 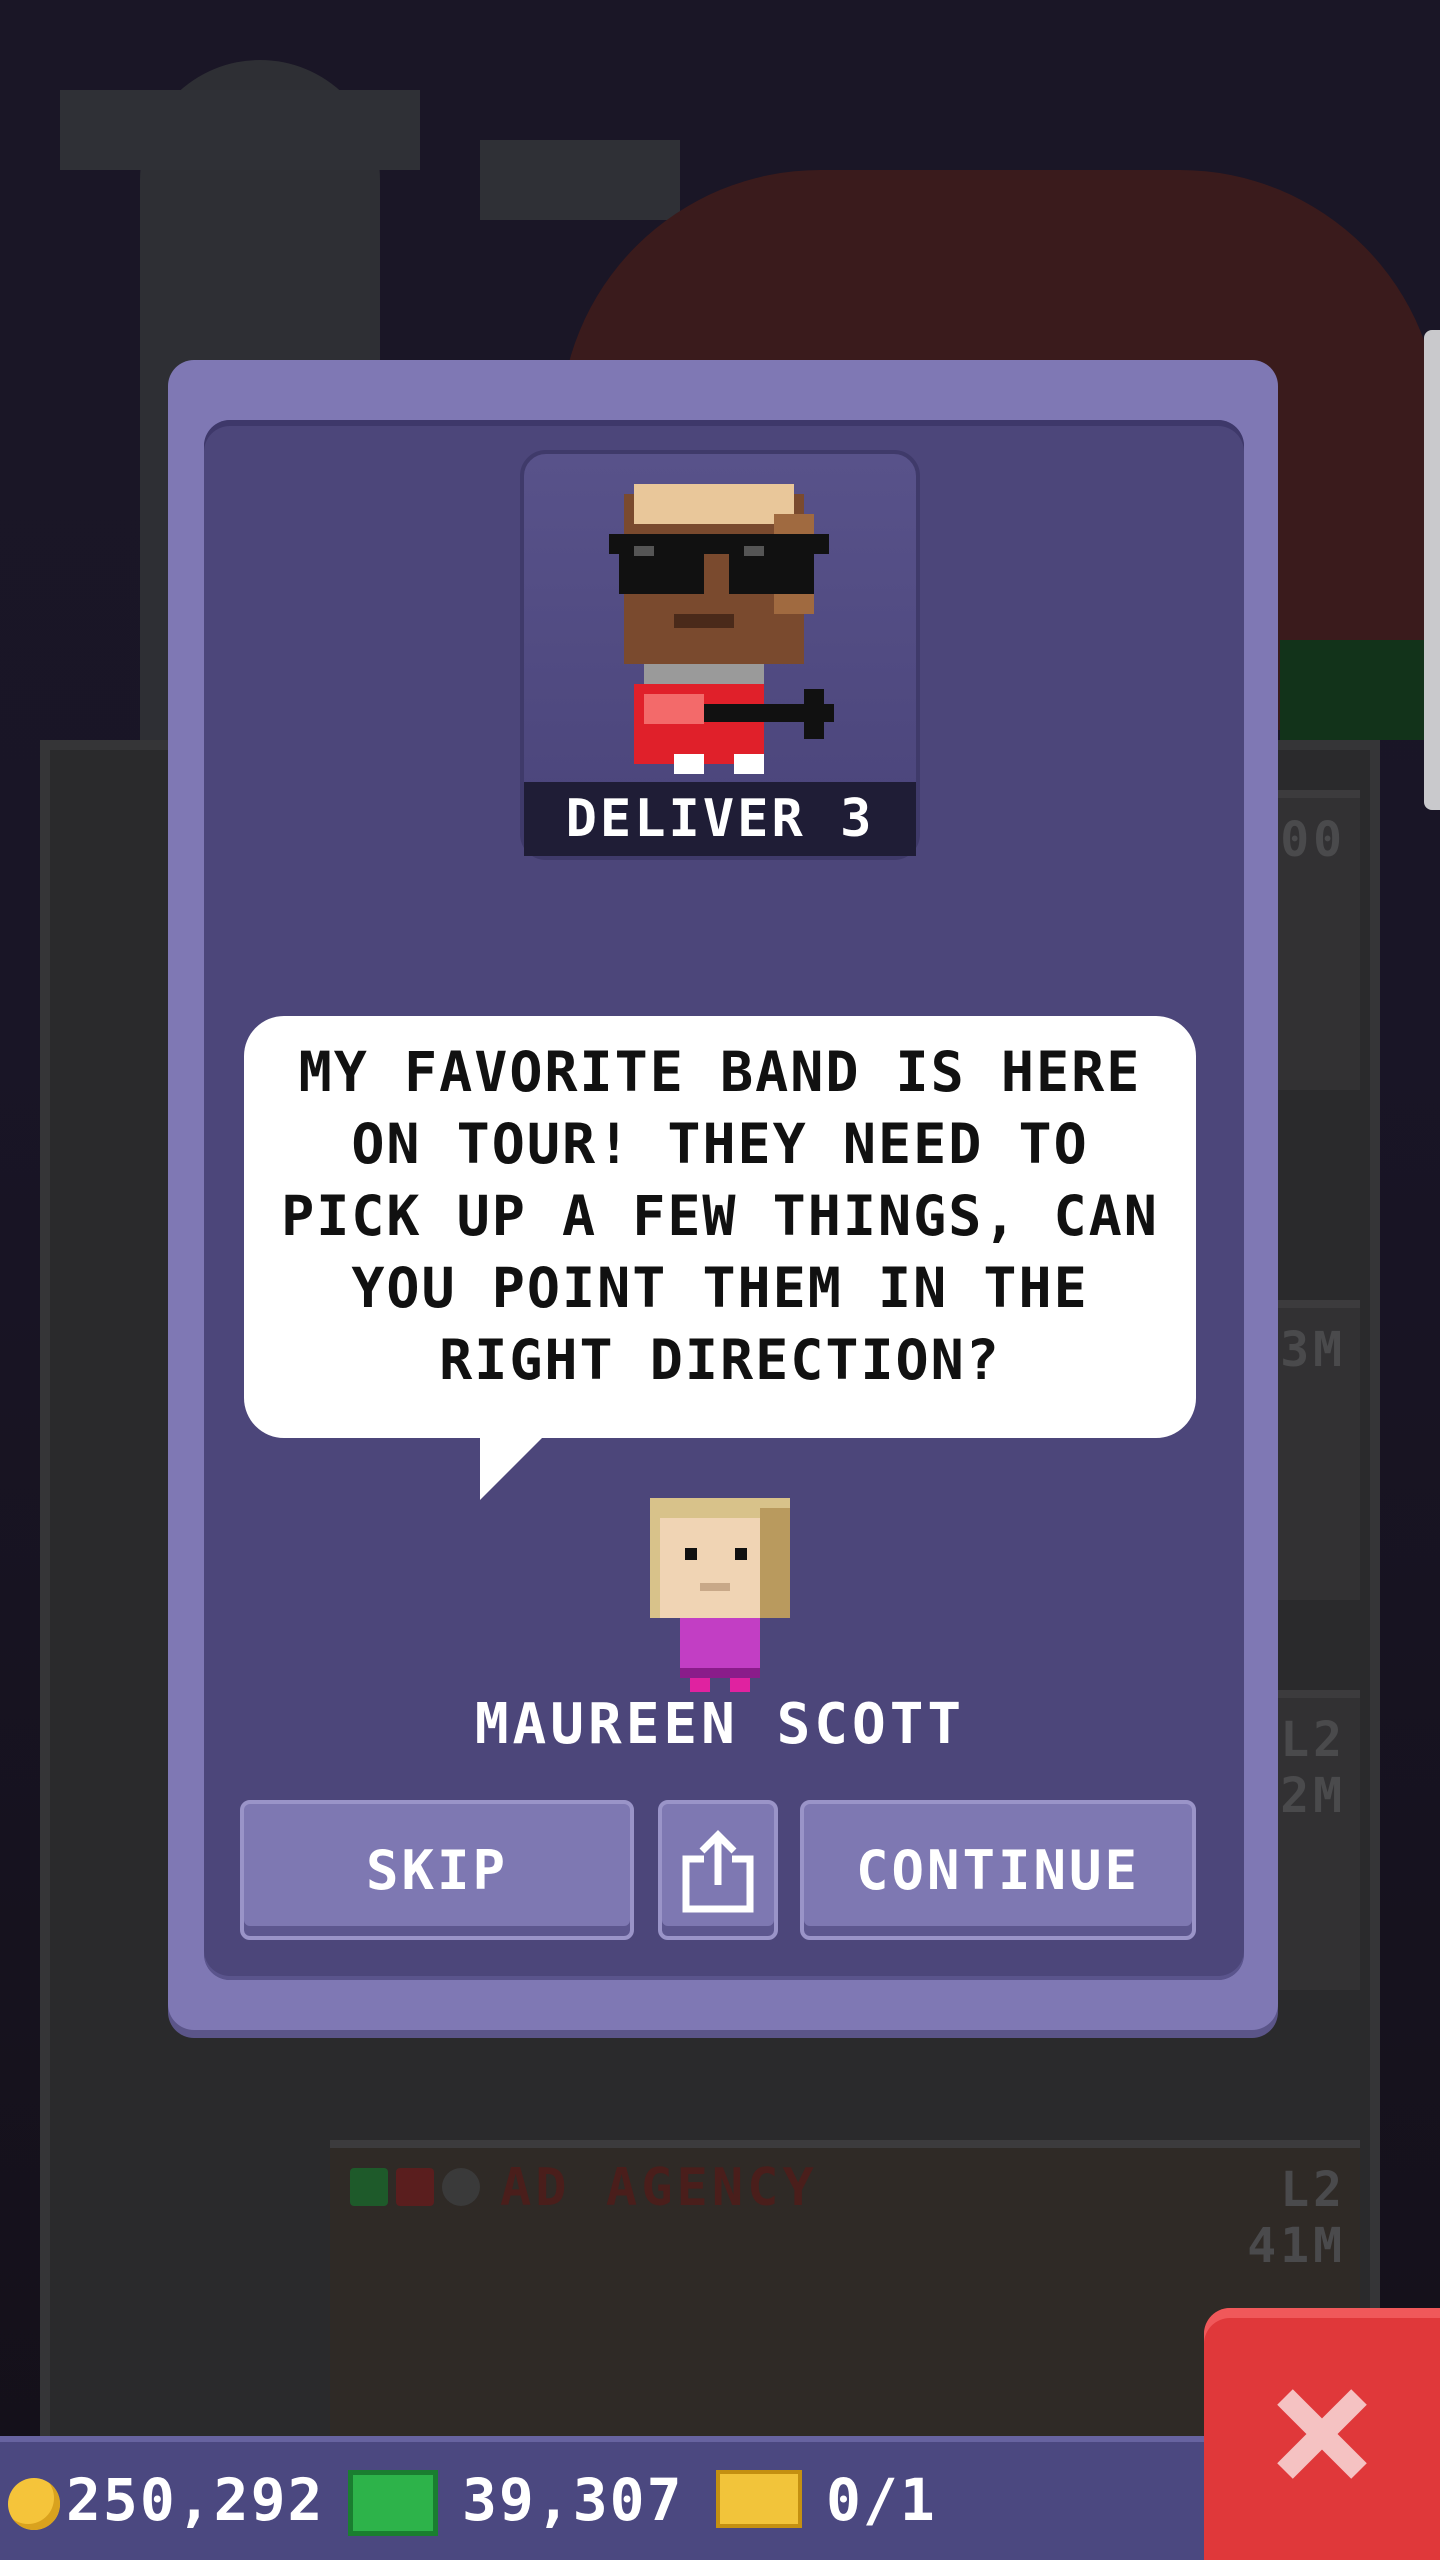 What do you see at coordinates (1313, 1350) in the screenshot?
I see `floor-tag: 3M` at bounding box center [1313, 1350].